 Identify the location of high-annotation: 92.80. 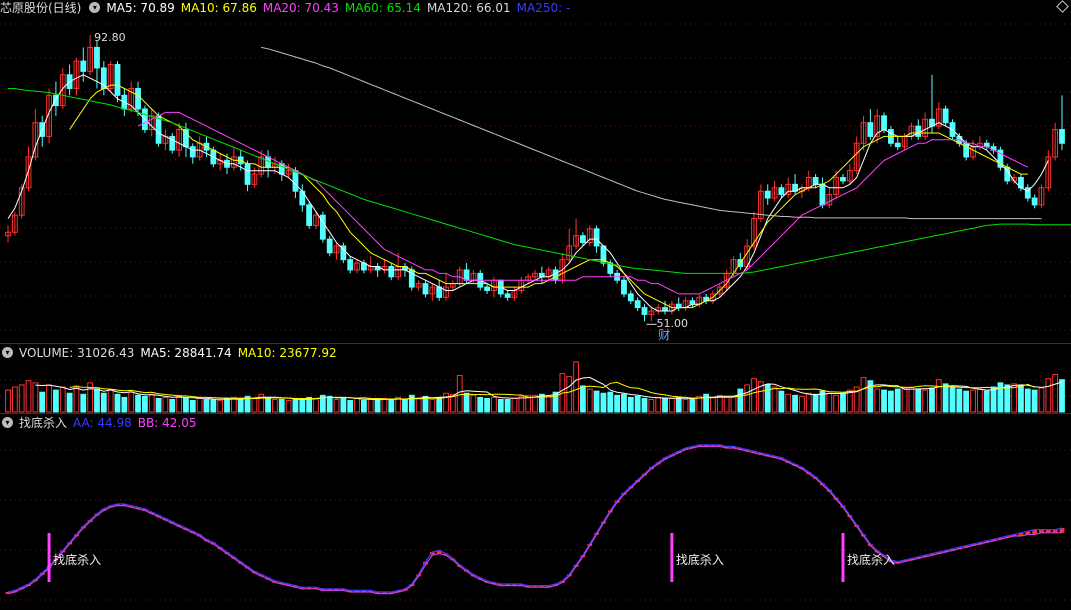
(110, 38).